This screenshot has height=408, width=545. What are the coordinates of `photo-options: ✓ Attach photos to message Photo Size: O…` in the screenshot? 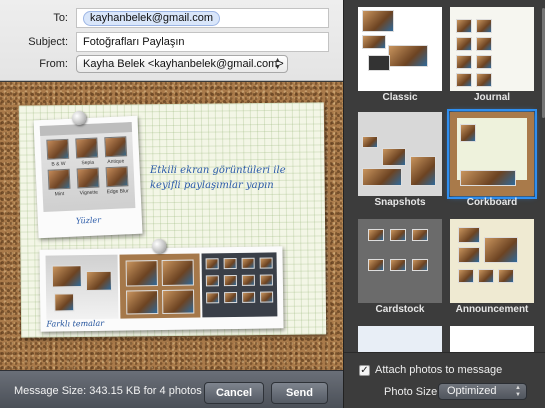 It's located at (444, 380).